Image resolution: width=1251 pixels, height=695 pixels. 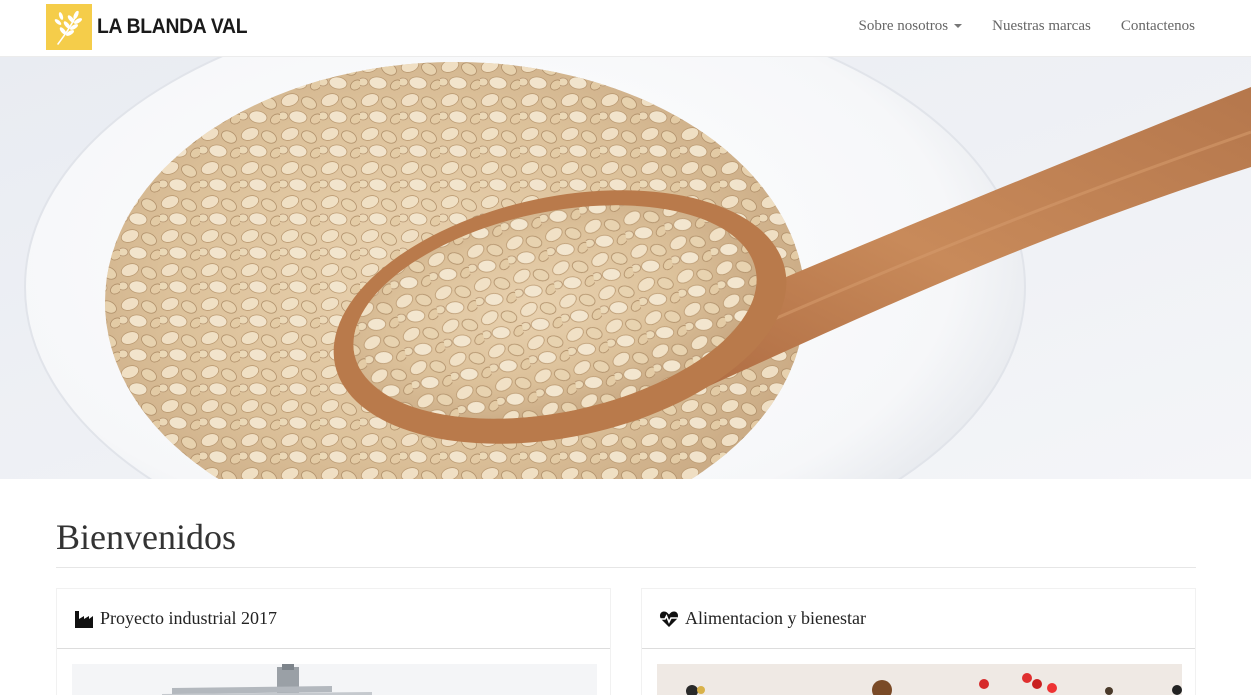 I want to click on card-proyecto-industrial: Proyecto industrial 2017, so click(x=333, y=641).